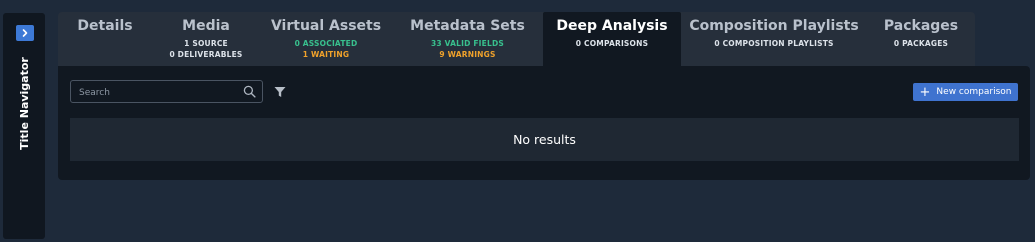  I want to click on tab-subtitle: 33 VALID FIELDS, so click(467, 43).